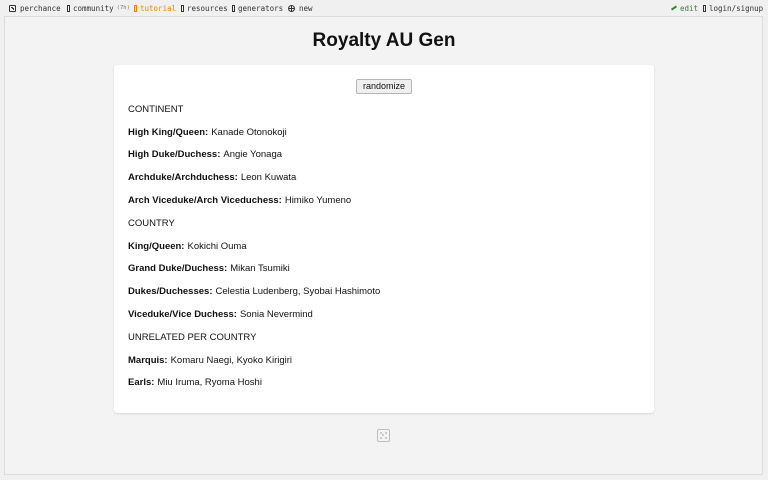 The height and width of the screenshot is (480, 768). Describe the element at coordinates (182, 8) in the screenshot. I see `resources-icon` at that location.